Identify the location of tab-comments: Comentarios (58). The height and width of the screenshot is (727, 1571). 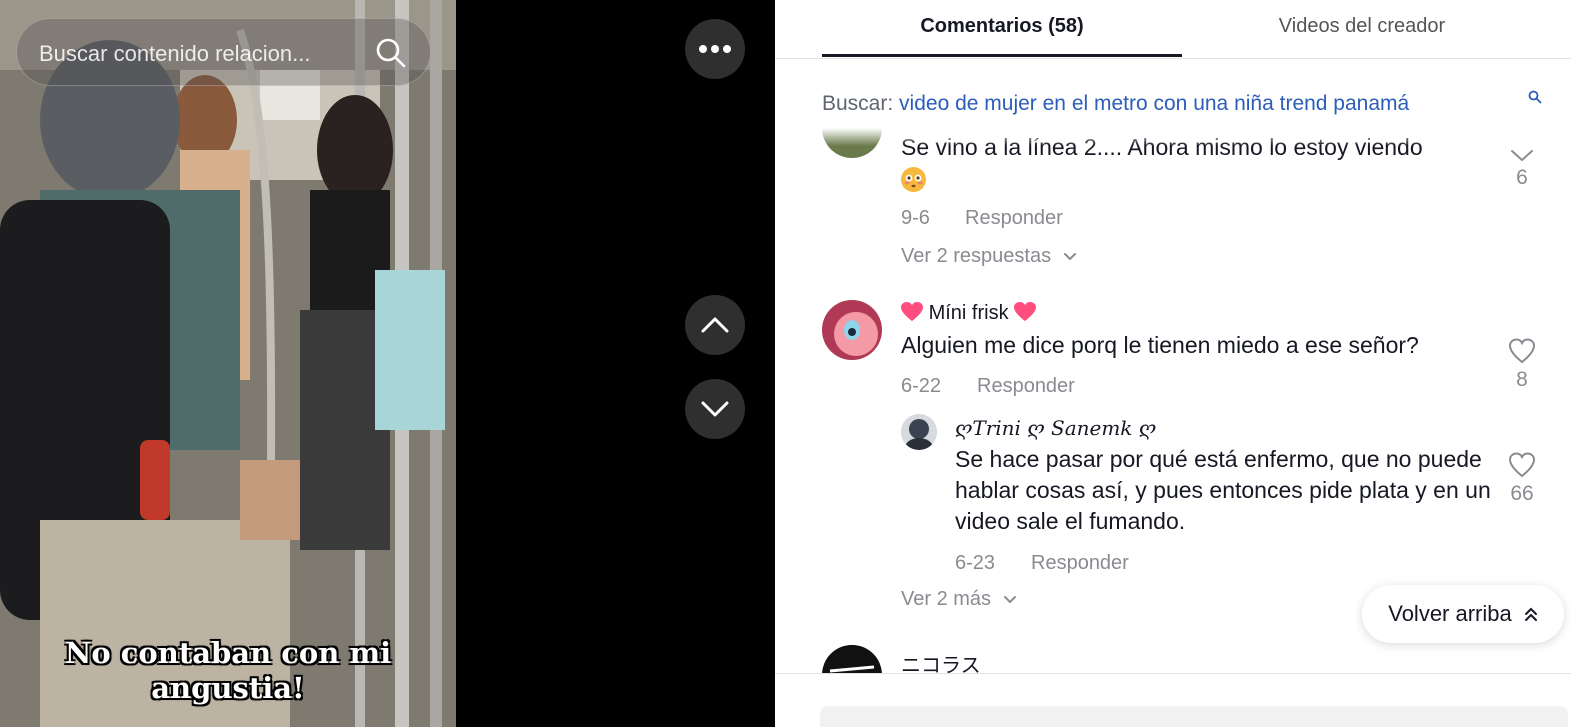
(1002, 26).